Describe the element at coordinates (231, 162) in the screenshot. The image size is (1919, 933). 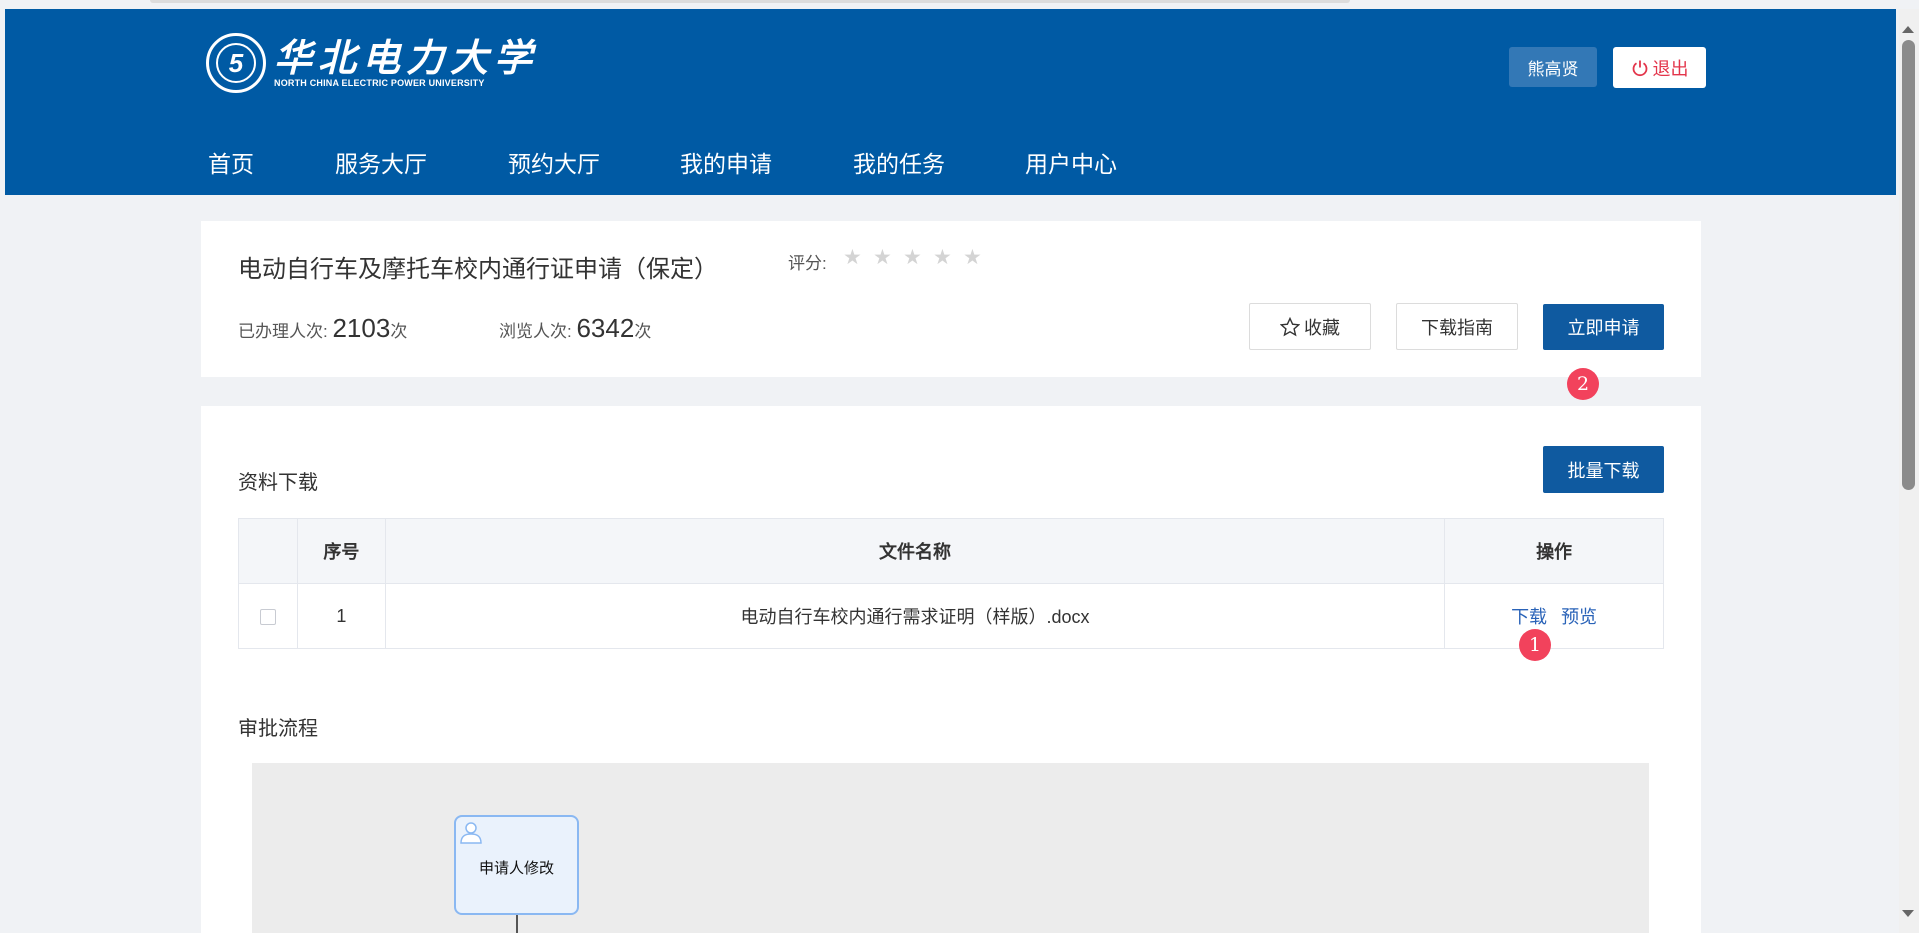
I see `nav-item-home: 首页` at that location.